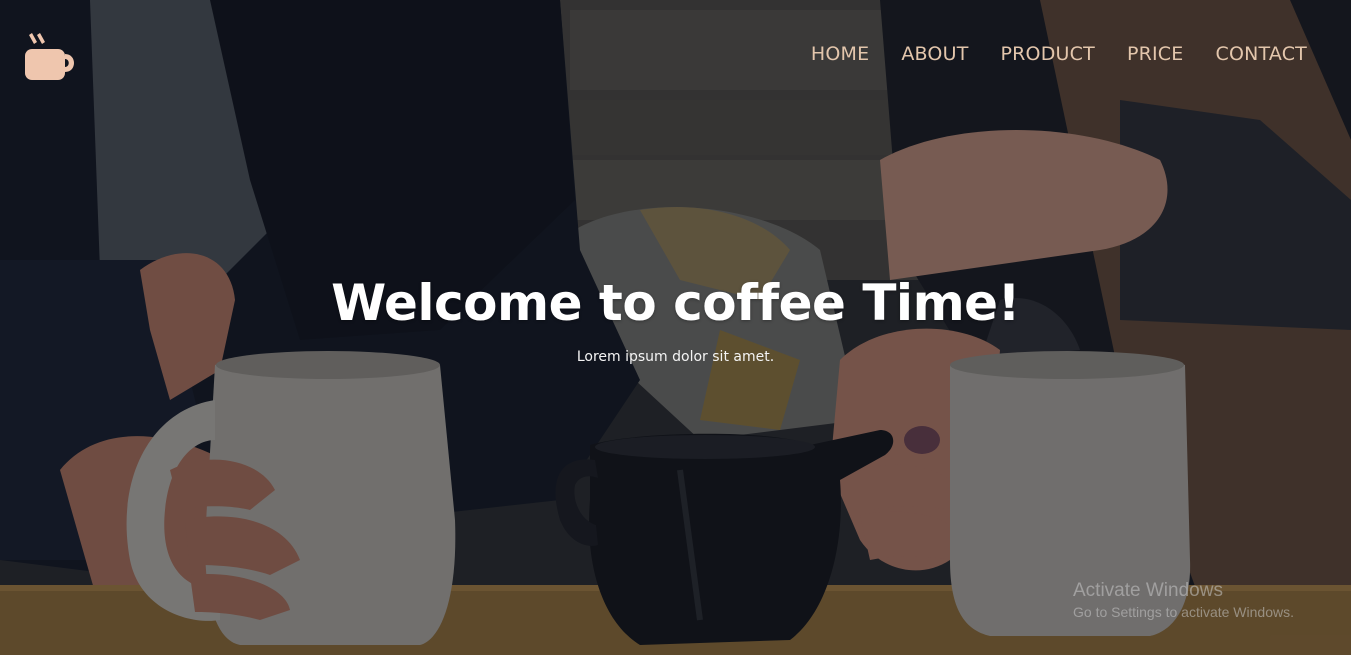 Image resolution: width=1351 pixels, height=655 pixels. What do you see at coordinates (675, 303) in the screenshot?
I see `hero-title: Welcome to coffee Time!` at bounding box center [675, 303].